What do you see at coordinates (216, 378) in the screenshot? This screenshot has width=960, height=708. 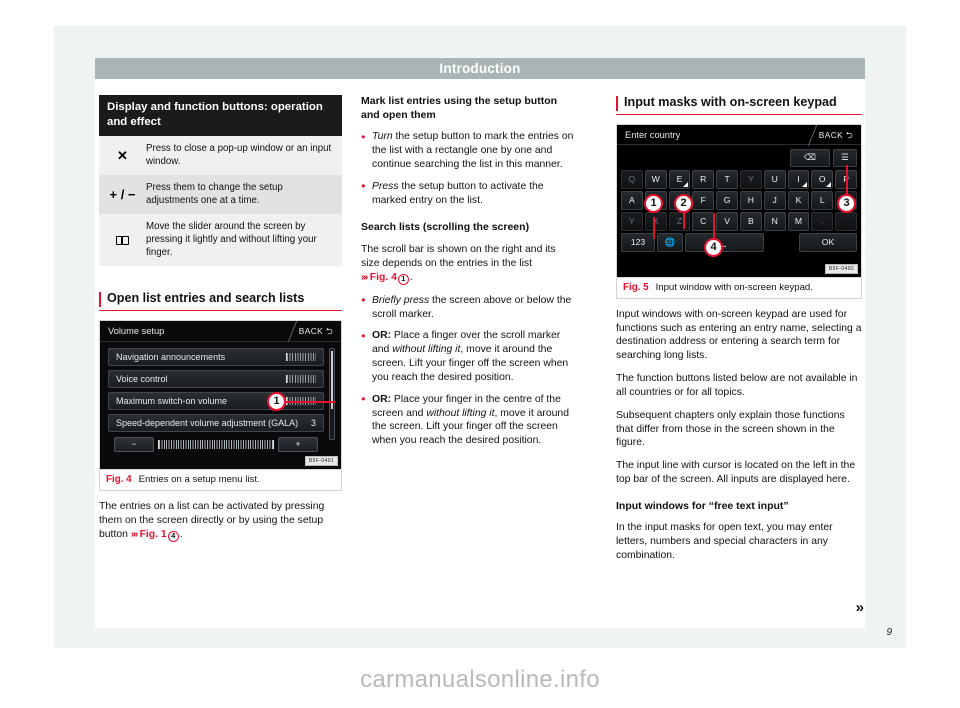 I see `list-item: Voice control` at bounding box center [216, 378].